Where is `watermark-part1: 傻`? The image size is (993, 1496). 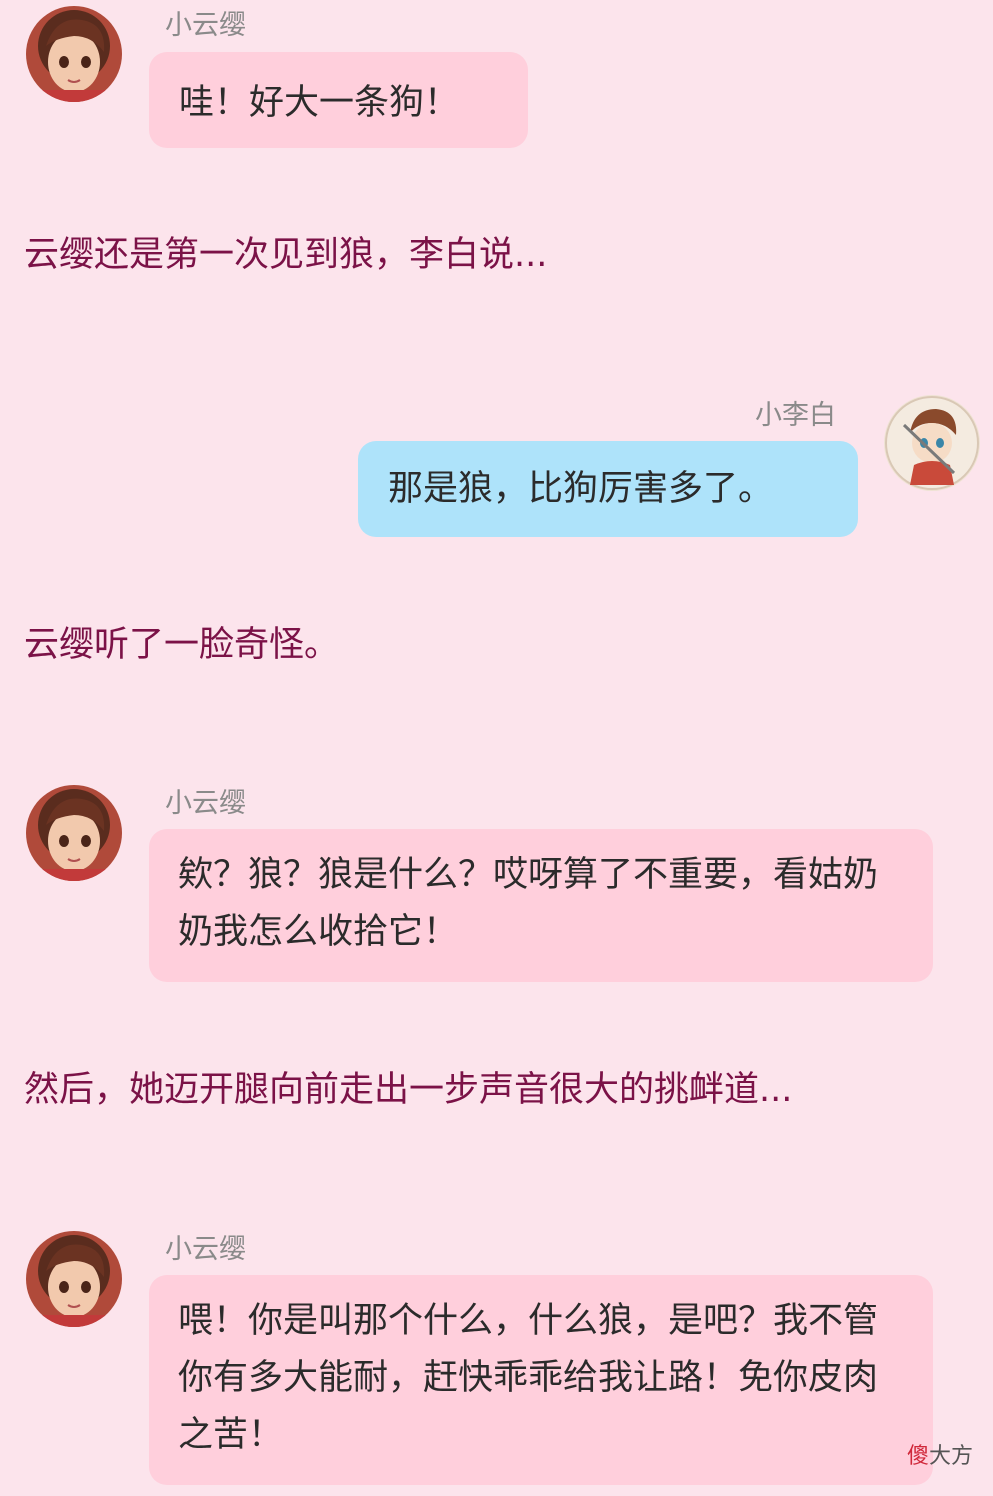 watermark-part1: 傻 is located at coordinates (917, 1456).